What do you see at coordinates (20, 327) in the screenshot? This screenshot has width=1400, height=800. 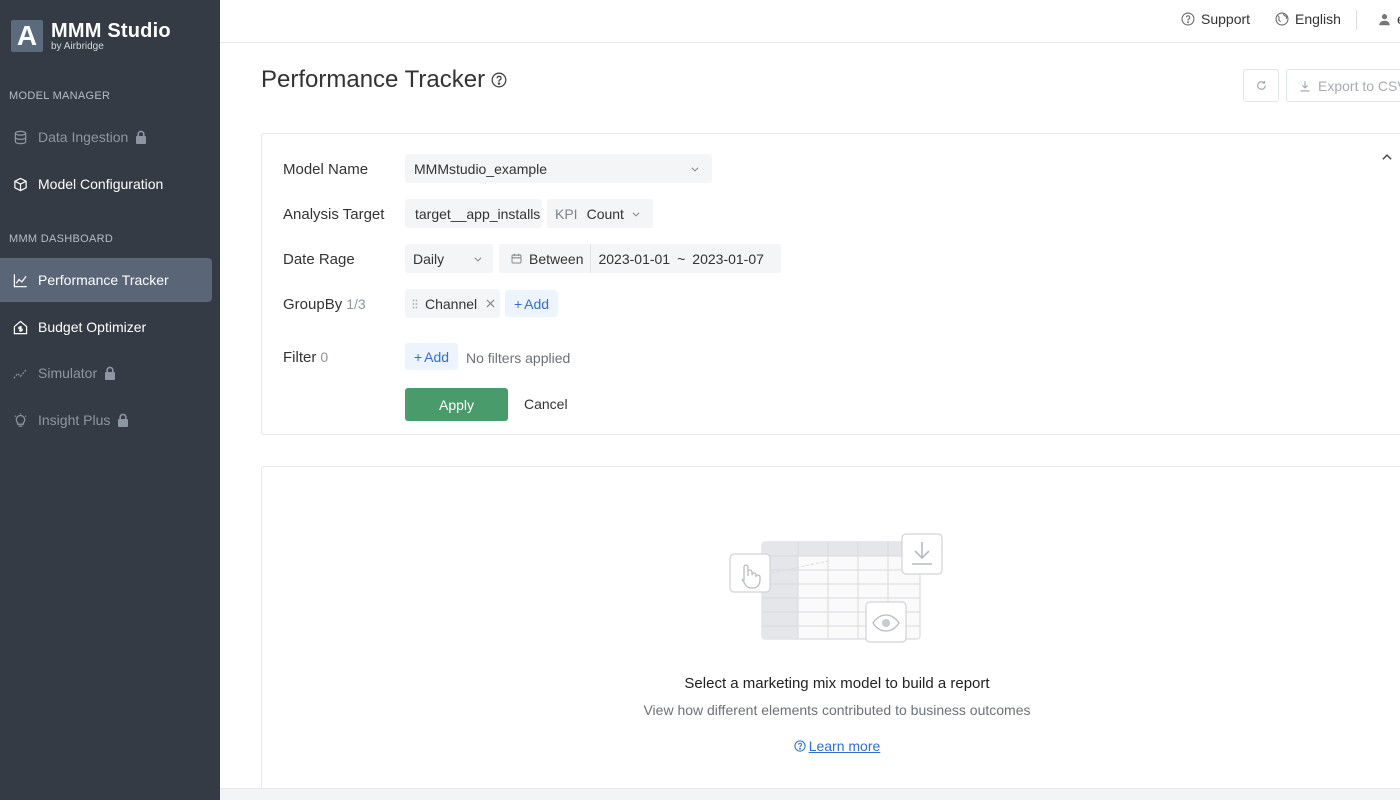 I see `house-dollar-icon` at bounding box center [20, 327].